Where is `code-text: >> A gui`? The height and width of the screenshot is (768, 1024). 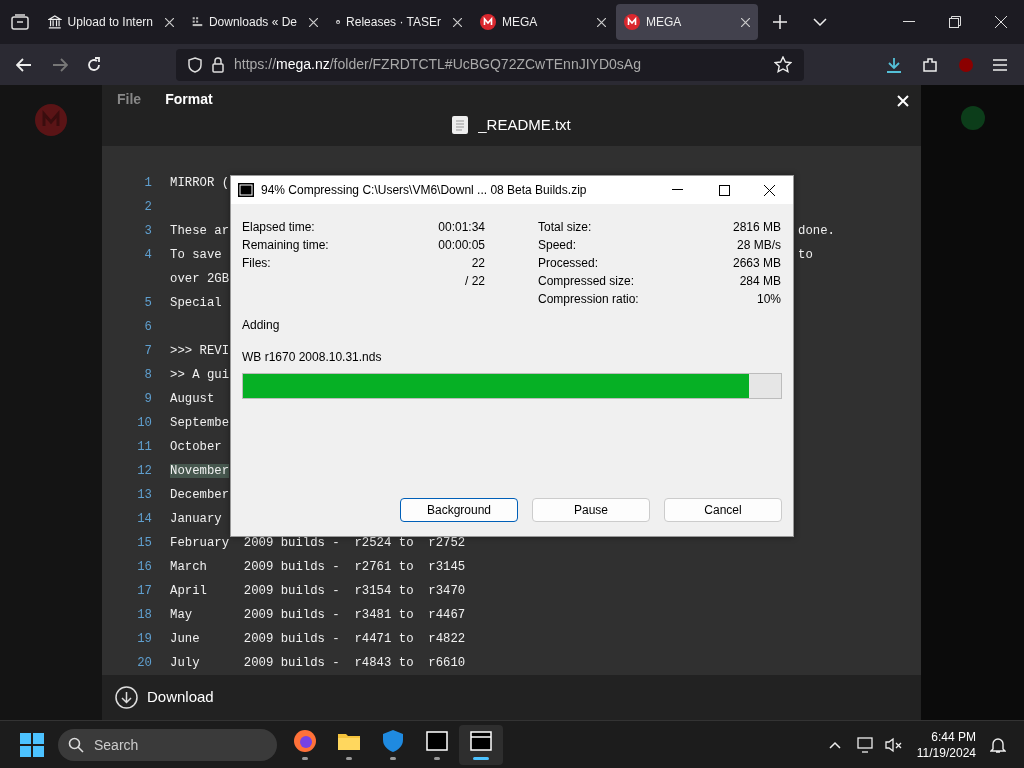 code-text: >> A gui is located at coordinates (200, 374).